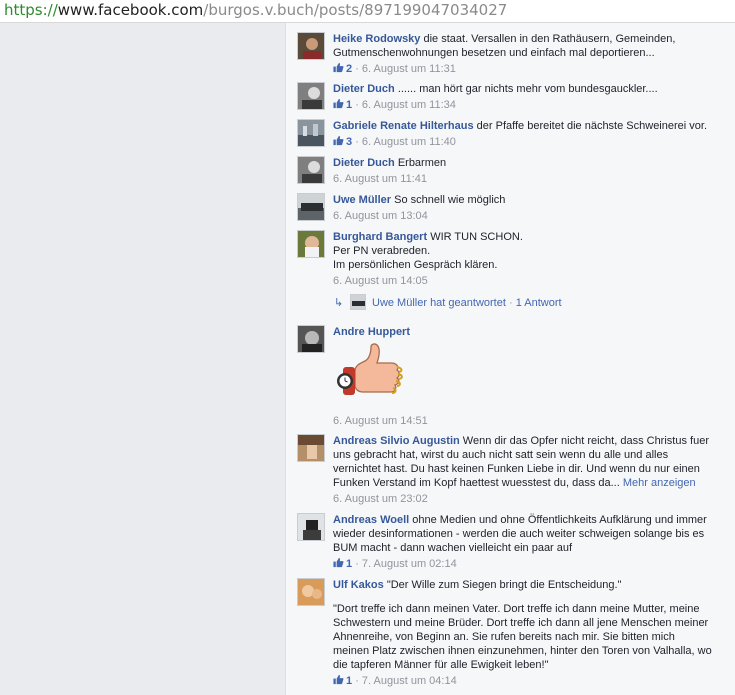  What do you see at coordinates (409, 564) in the screenshot?
I see `comment-timestamp: 7. August um 02:14` at bounding box center [409, 564].